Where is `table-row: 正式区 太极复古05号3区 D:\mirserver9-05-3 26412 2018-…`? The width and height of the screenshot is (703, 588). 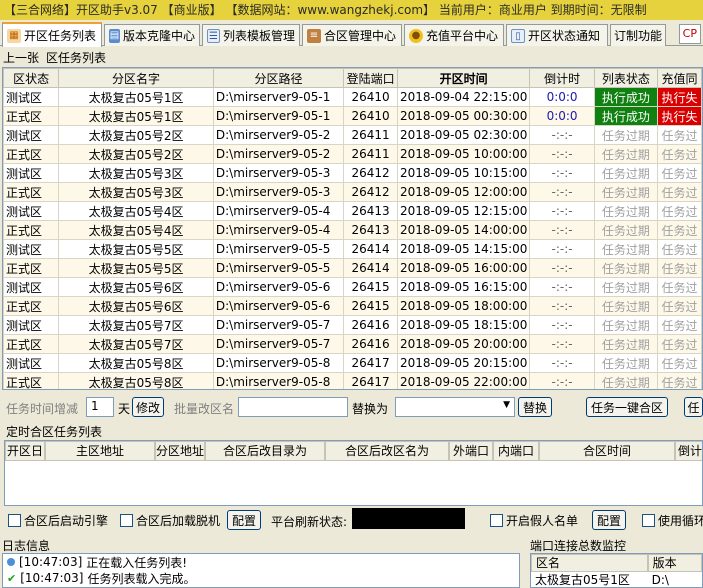 table-row: 正式区 太极复古05号3区 D:\mirserver9-05-3 26412 2018-… is located at coordinates (352, 192).